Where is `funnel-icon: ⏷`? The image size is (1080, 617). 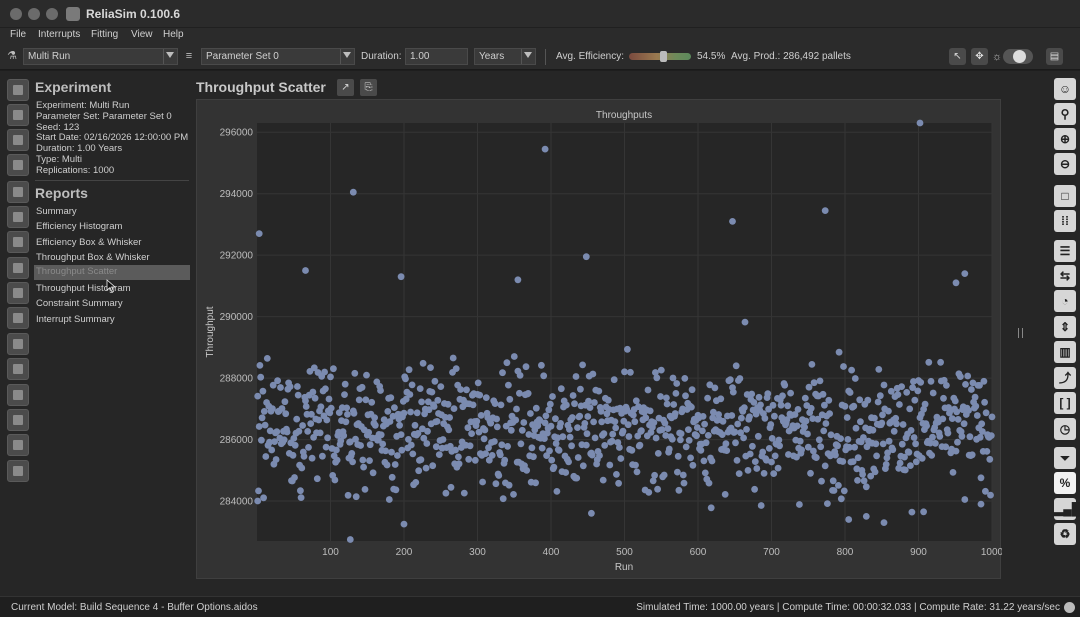 funnel-icon: ⏷ is located at coordinates (1065, 458).